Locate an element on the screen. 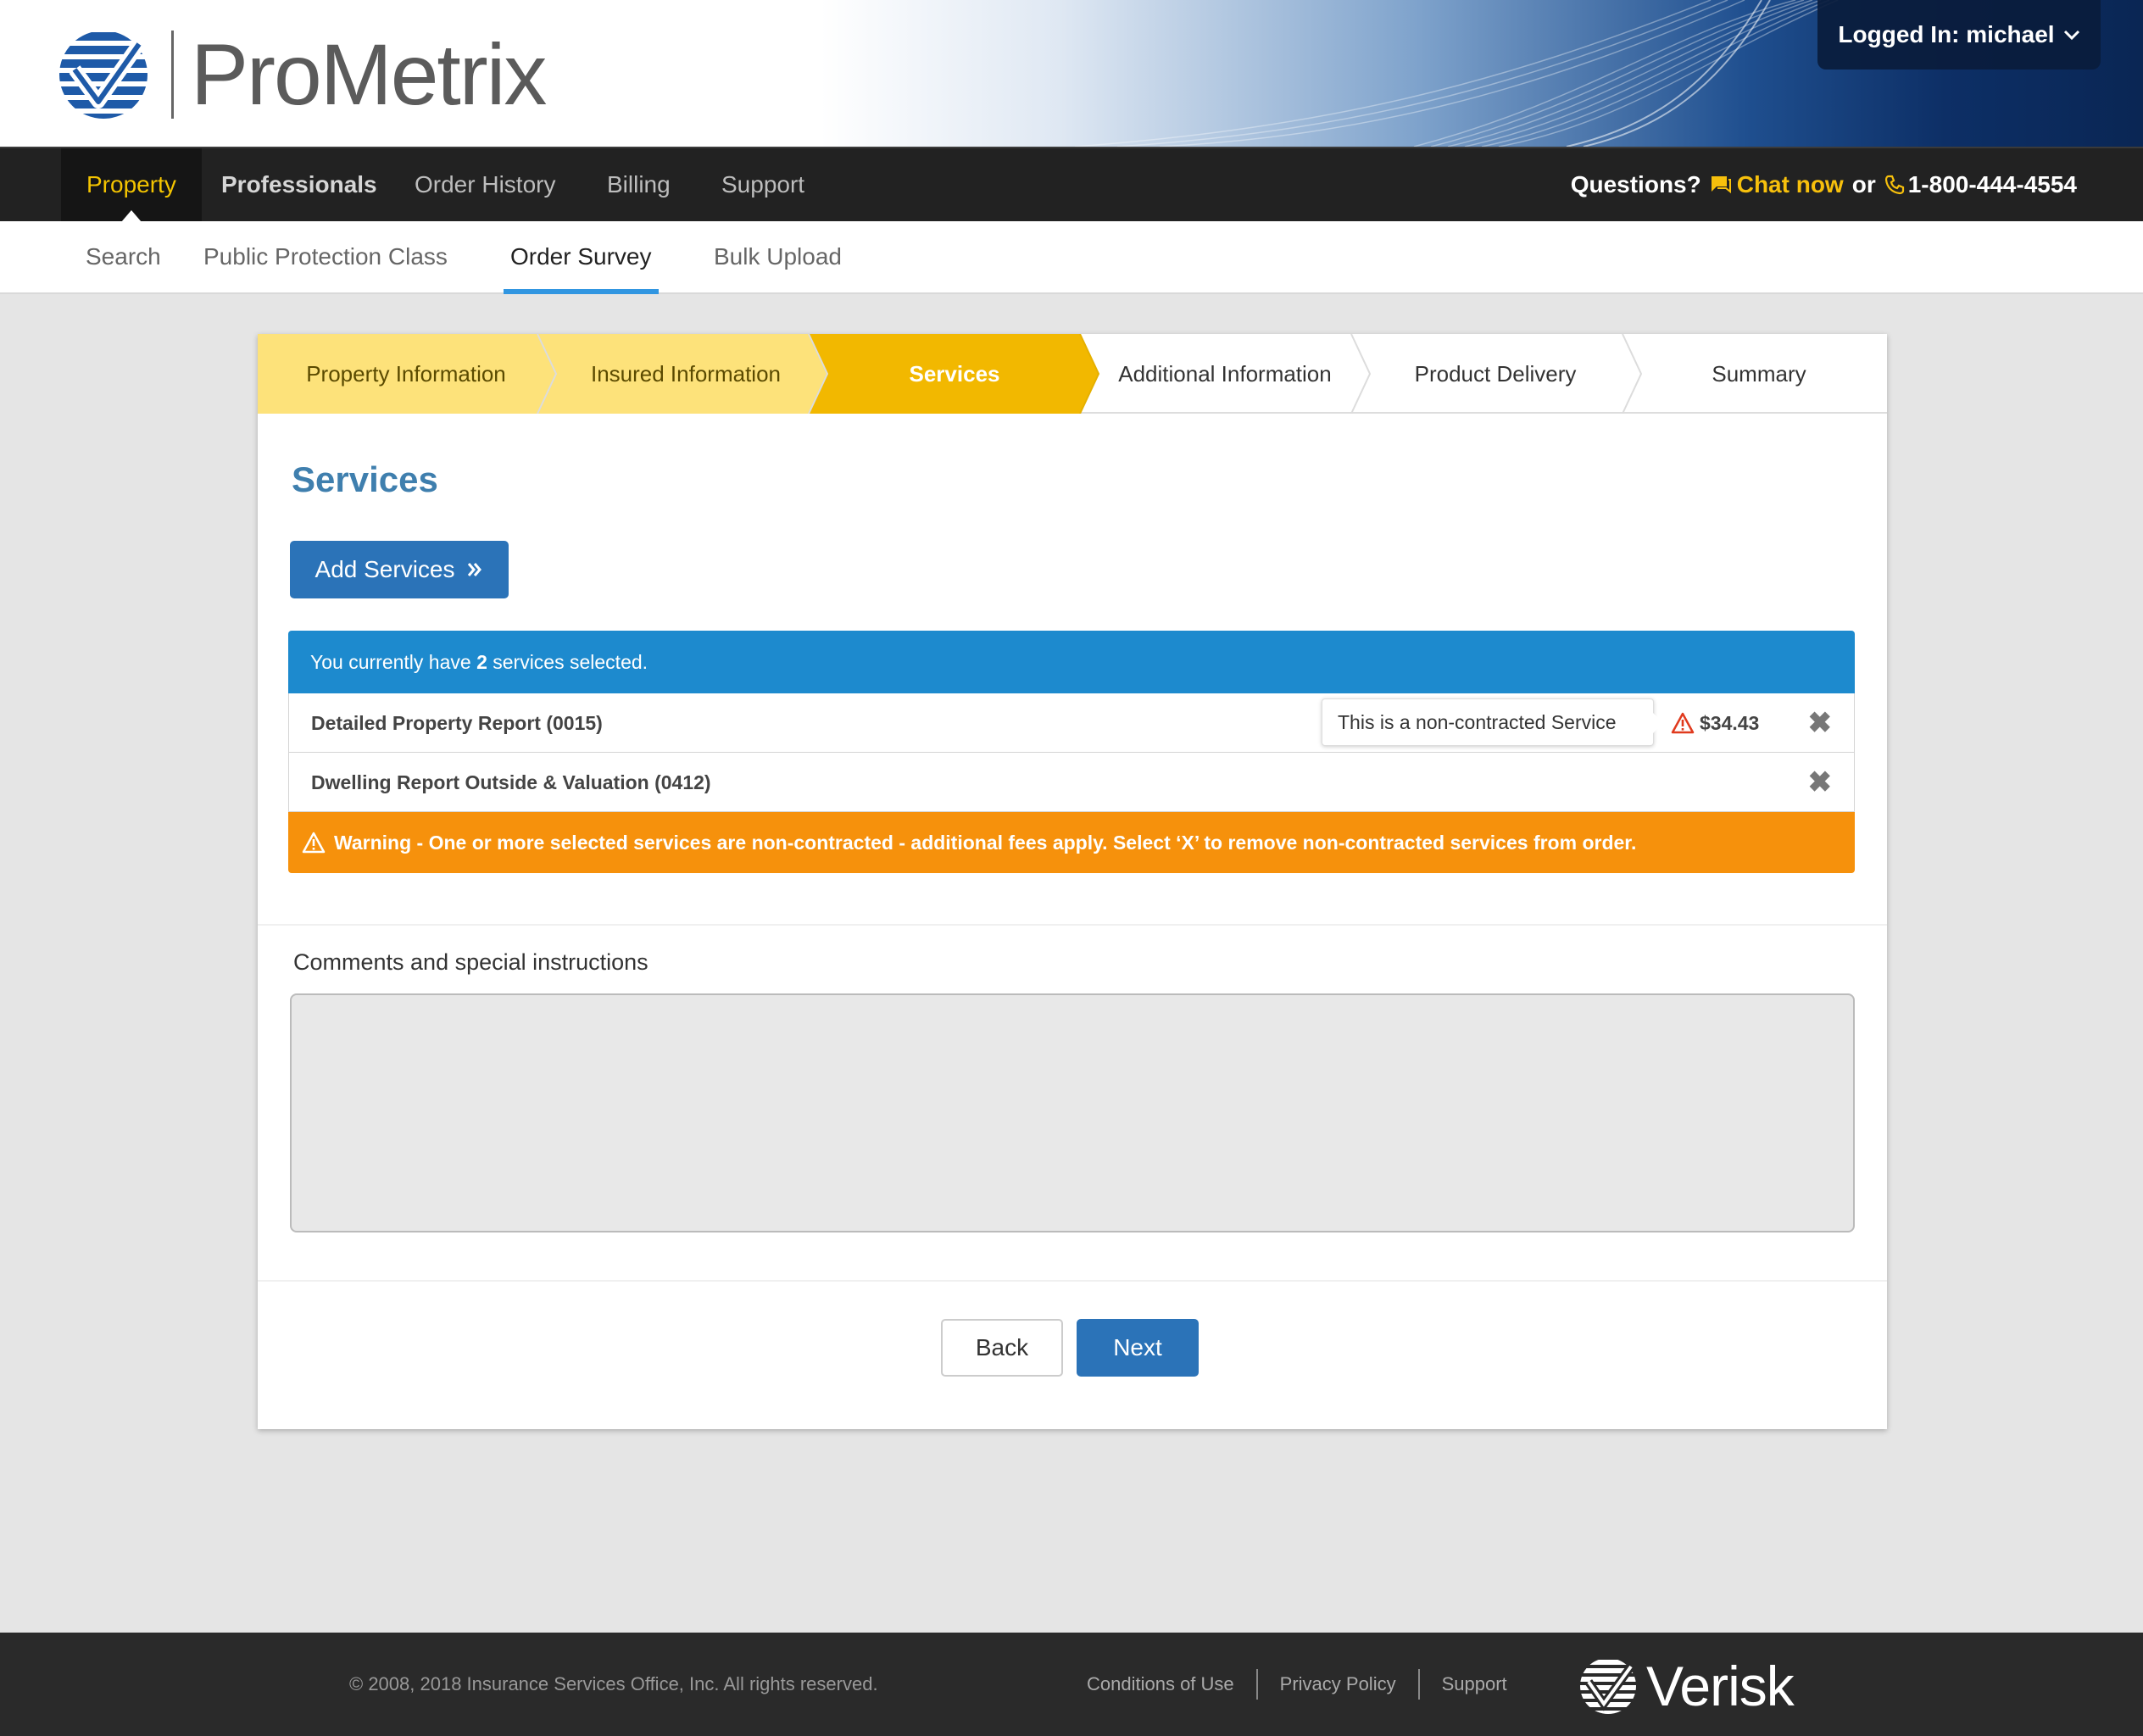 Image resolution: width=2143 pixels, height=1736 pixels. chat-now-link: Chat now is located at coordinates (1777, 184).